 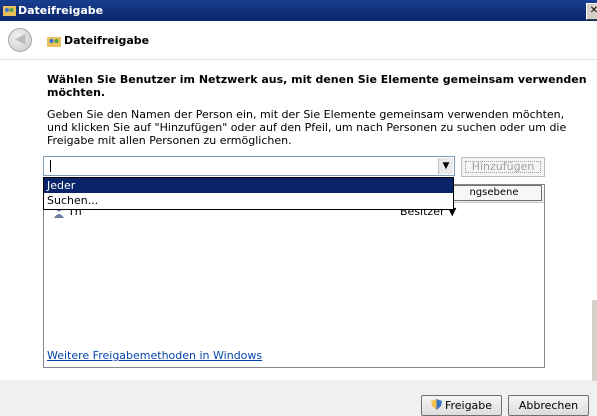 I want to click on cancel-button: Abbrechen, so click(x=548, y=405).